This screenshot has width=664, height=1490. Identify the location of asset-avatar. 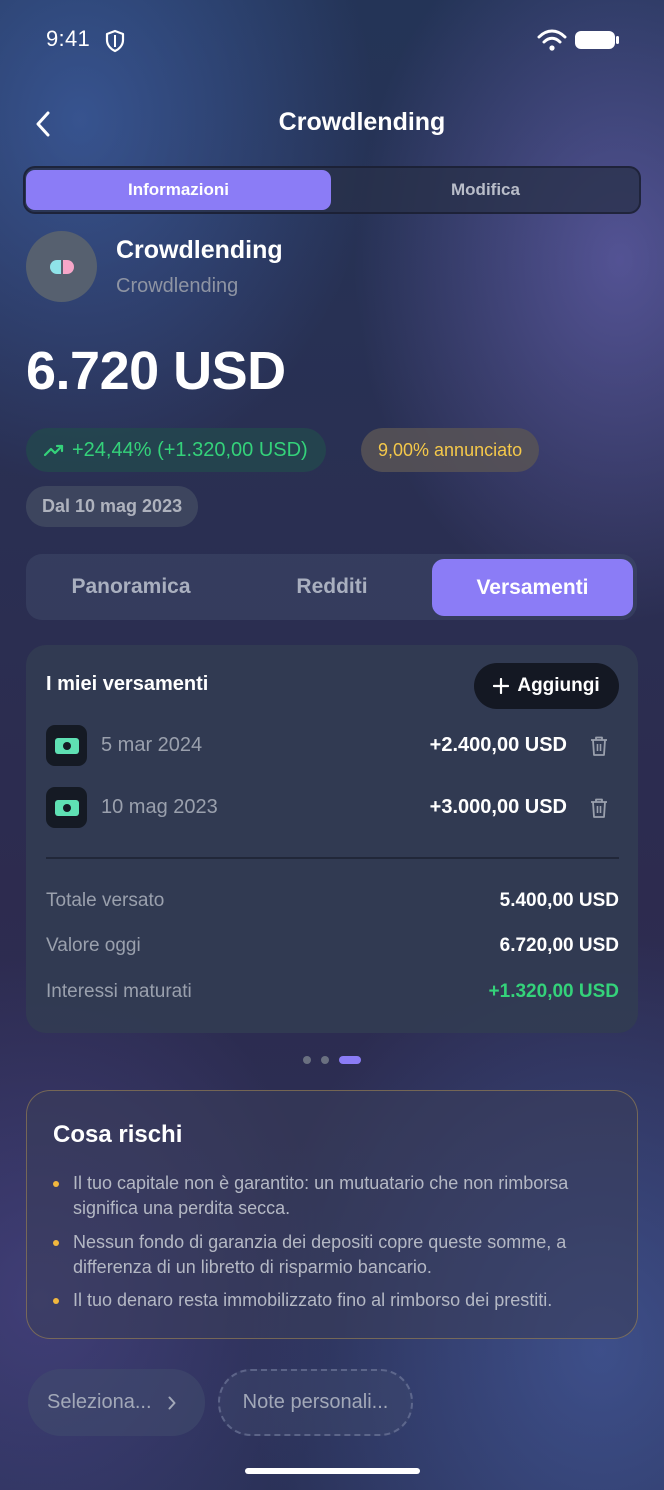
(61, 266).